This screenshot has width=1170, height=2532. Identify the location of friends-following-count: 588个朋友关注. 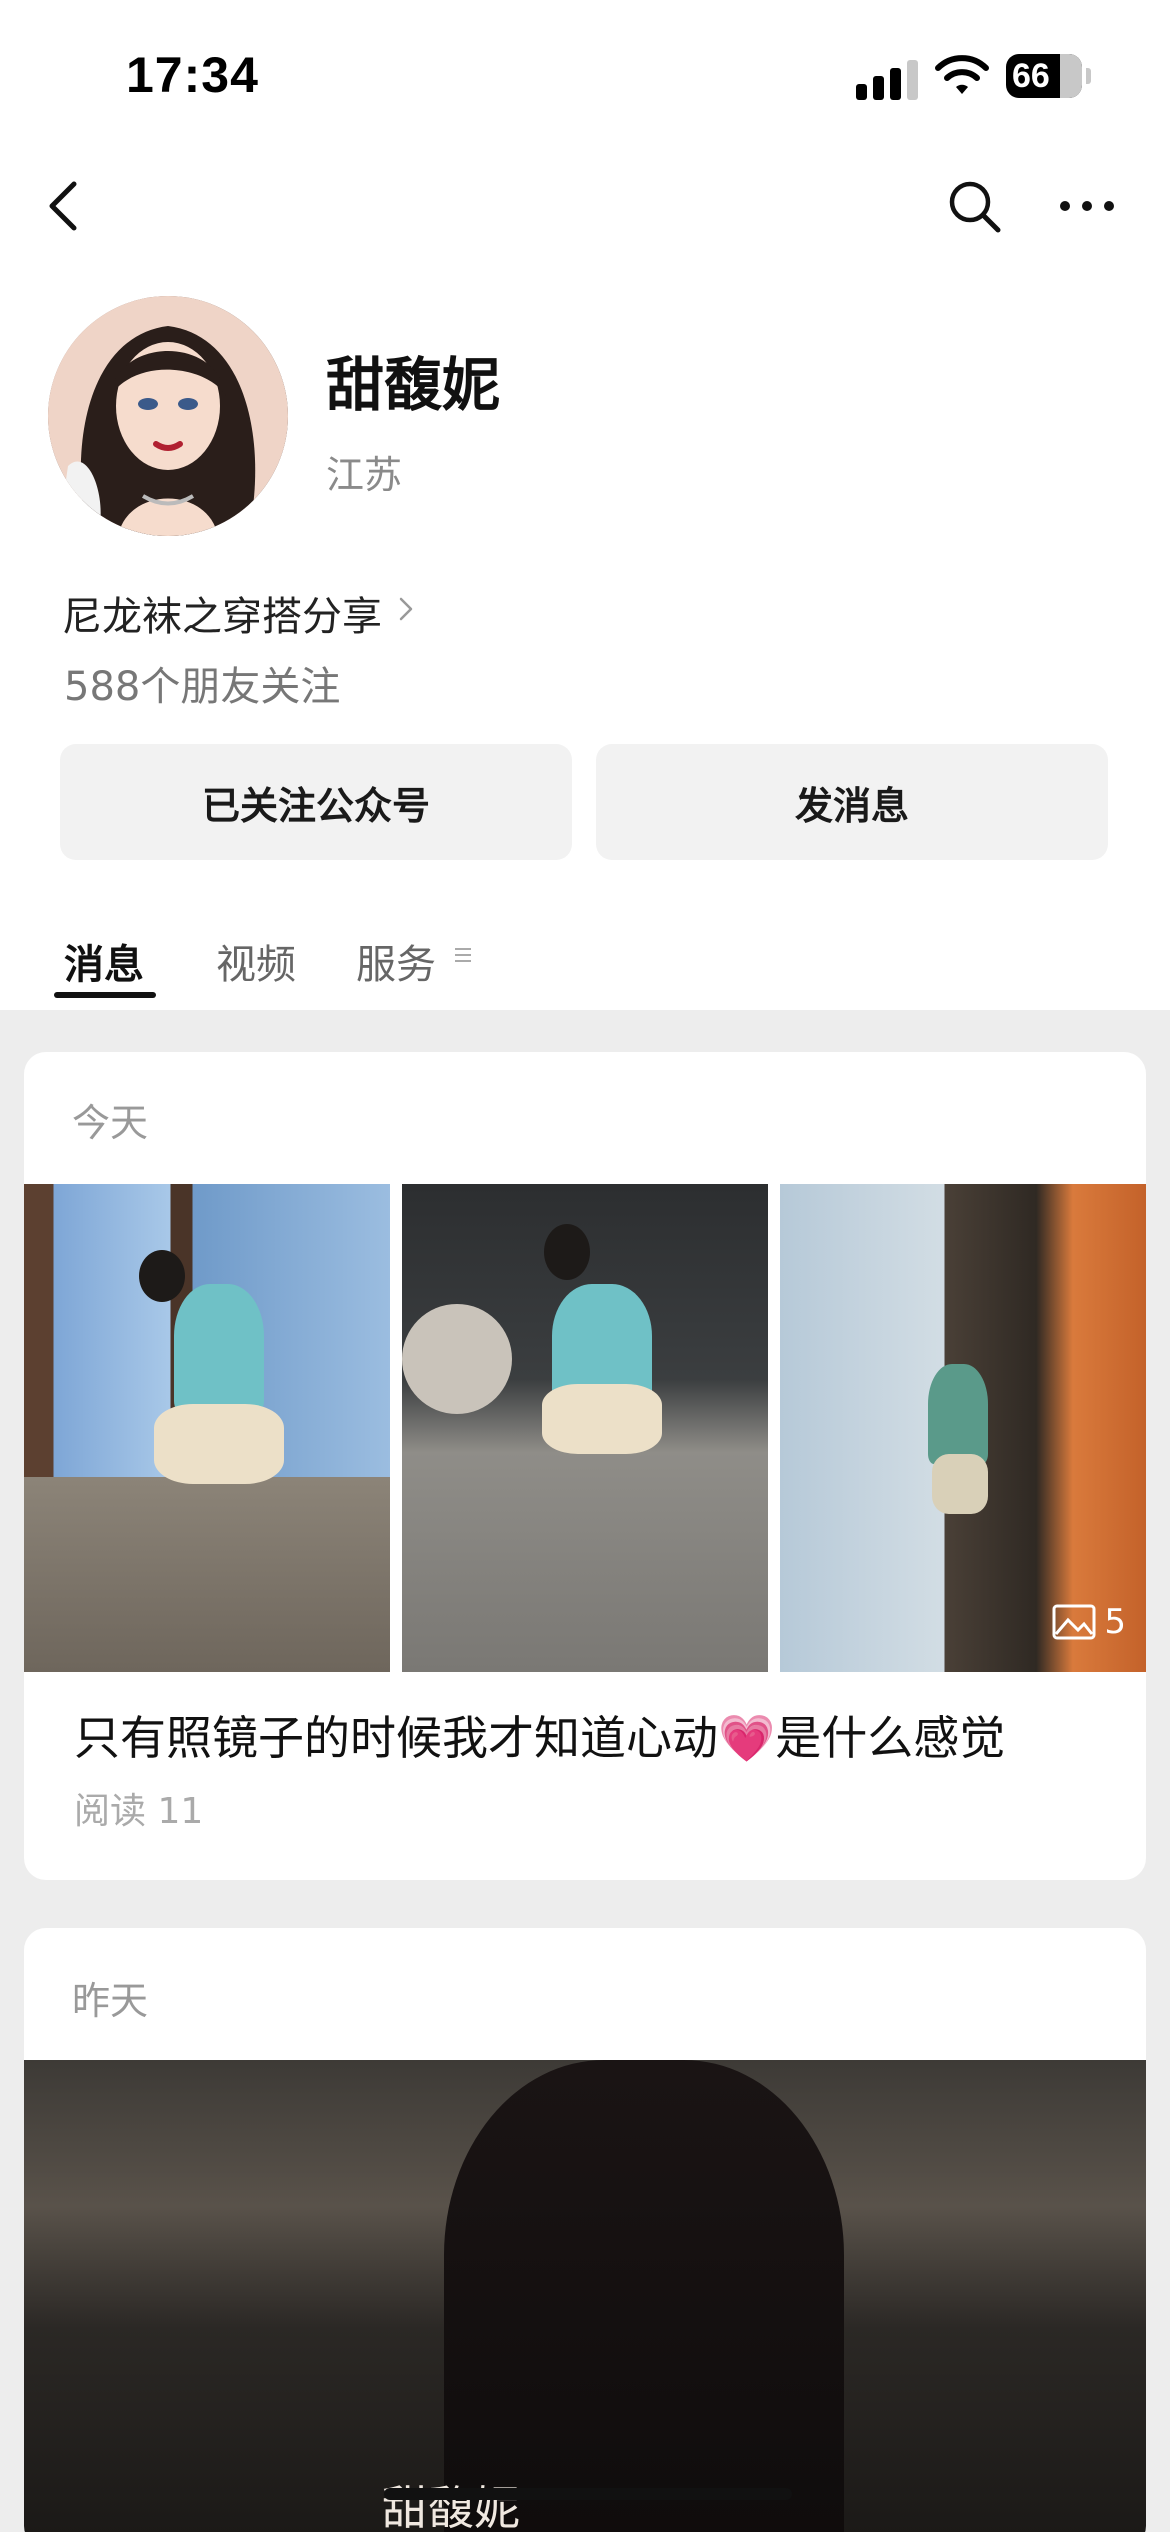
(202, 687).